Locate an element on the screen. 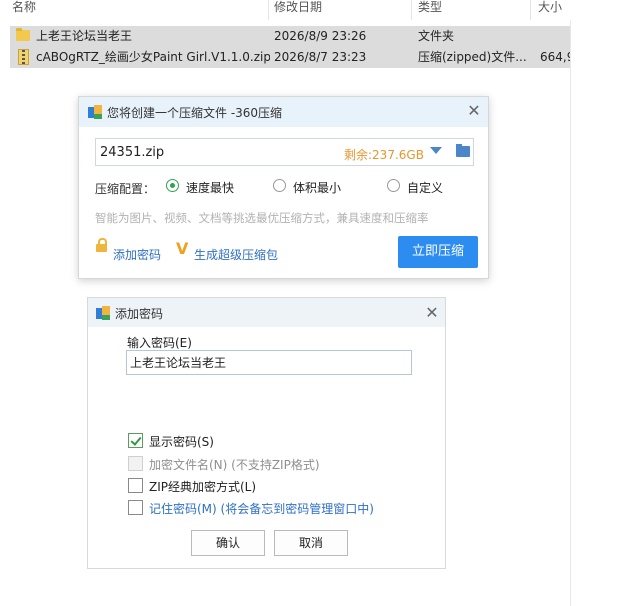 Image resolution: width=633 pixels, height=606 pixels. super-pack-link: 生成超级压缩包 is located at coordinates (236, 254).